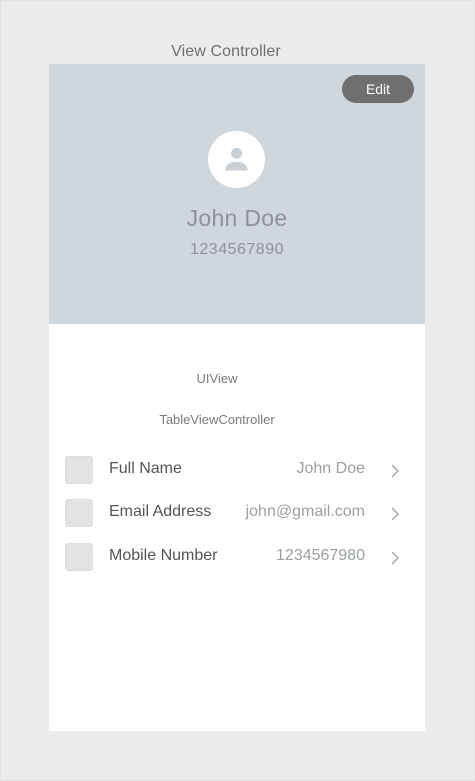 This screenshot has height=781, width=475. I want to click on row-value: John Doe, so click(331, 468).